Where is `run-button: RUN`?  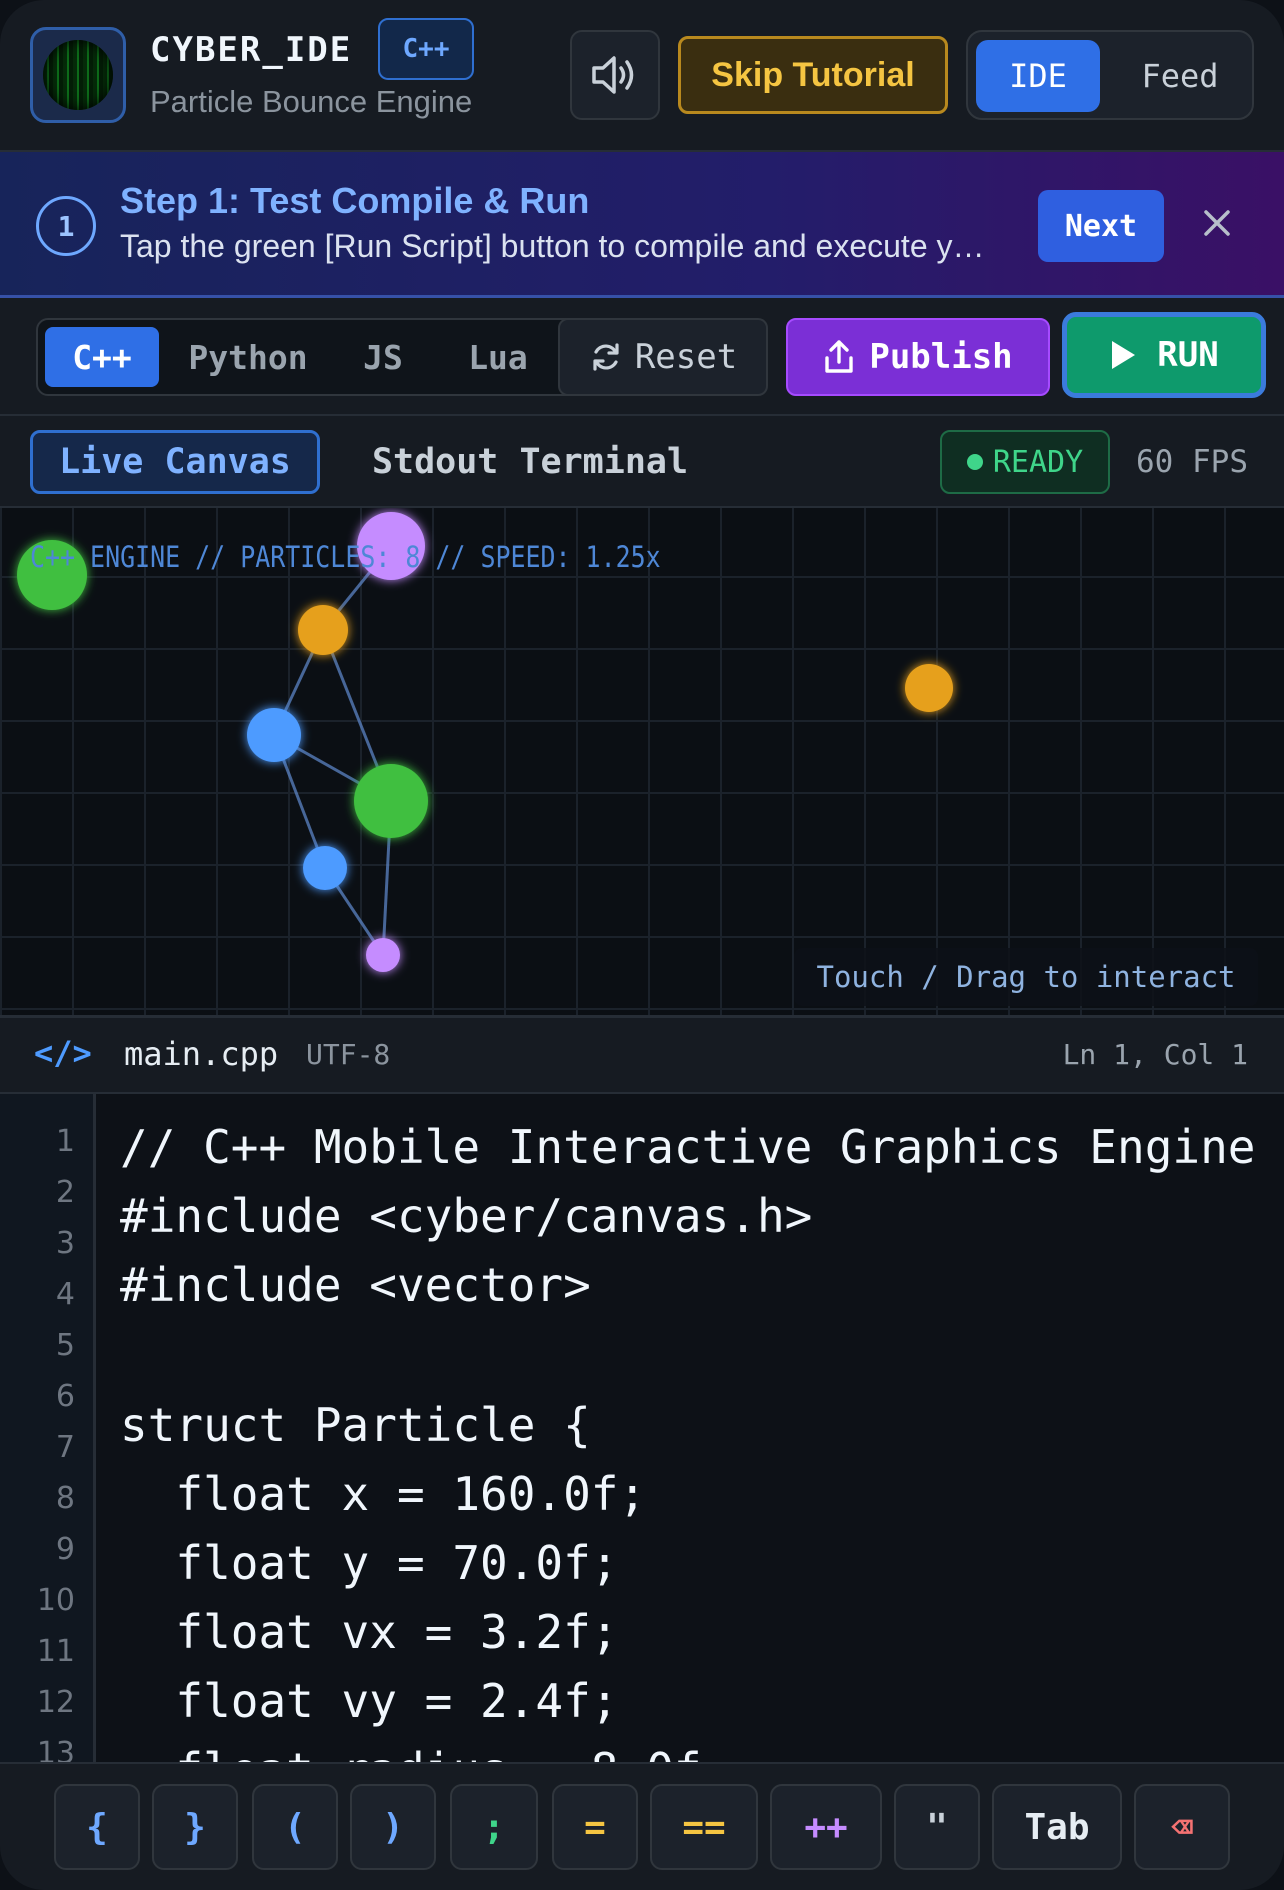 run-button: RUN is located at coordinates (1164, 355).